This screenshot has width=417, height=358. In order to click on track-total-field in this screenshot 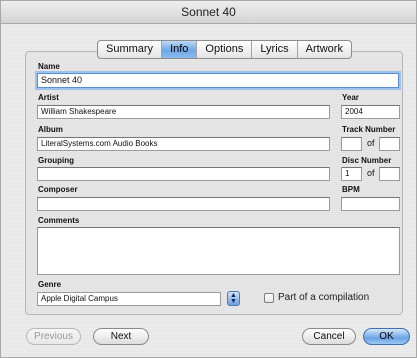, I will do `click(389, 144)`.